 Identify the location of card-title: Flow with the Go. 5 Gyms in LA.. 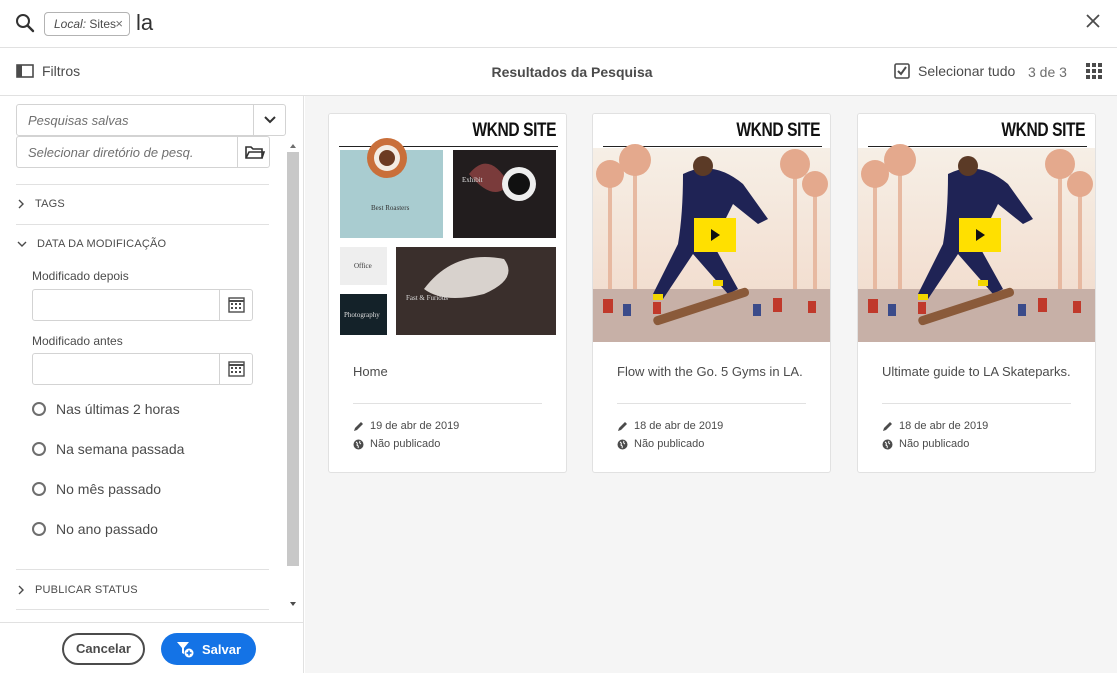
(710, 371).